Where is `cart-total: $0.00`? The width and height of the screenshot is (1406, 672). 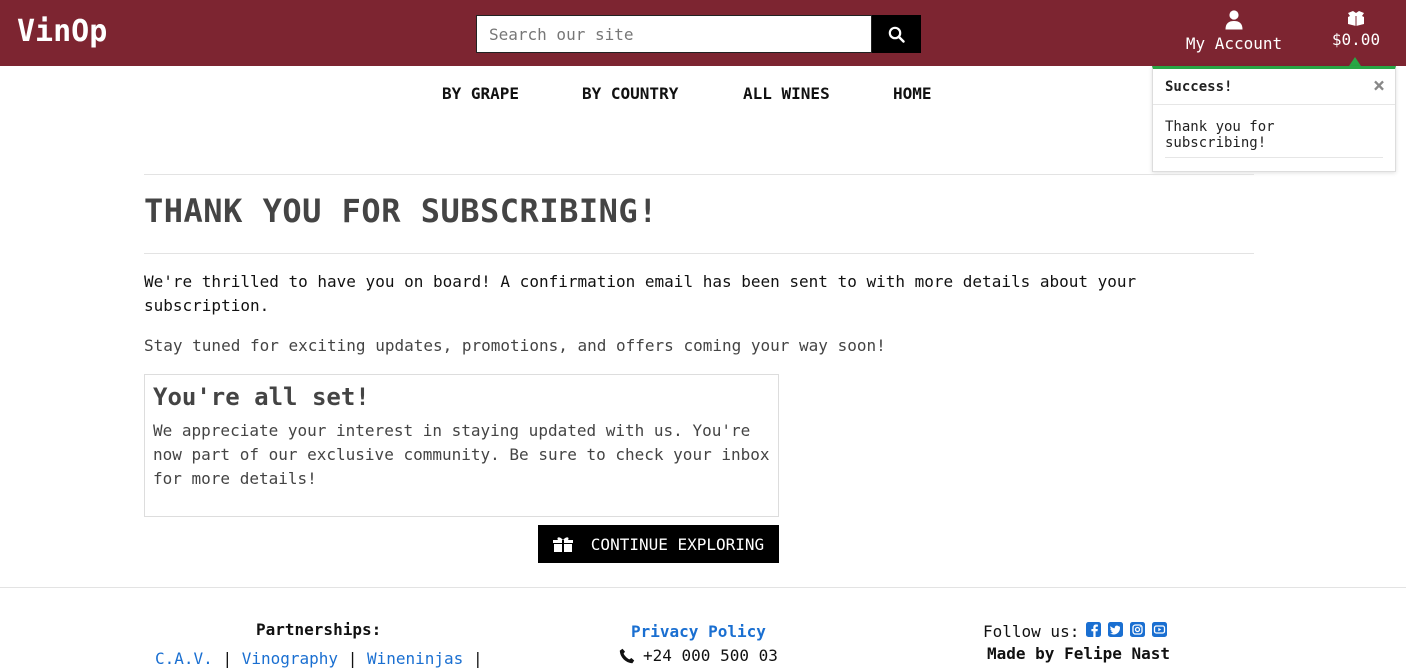 cart-total: $0.00 is located at coordinates (1356, 39).